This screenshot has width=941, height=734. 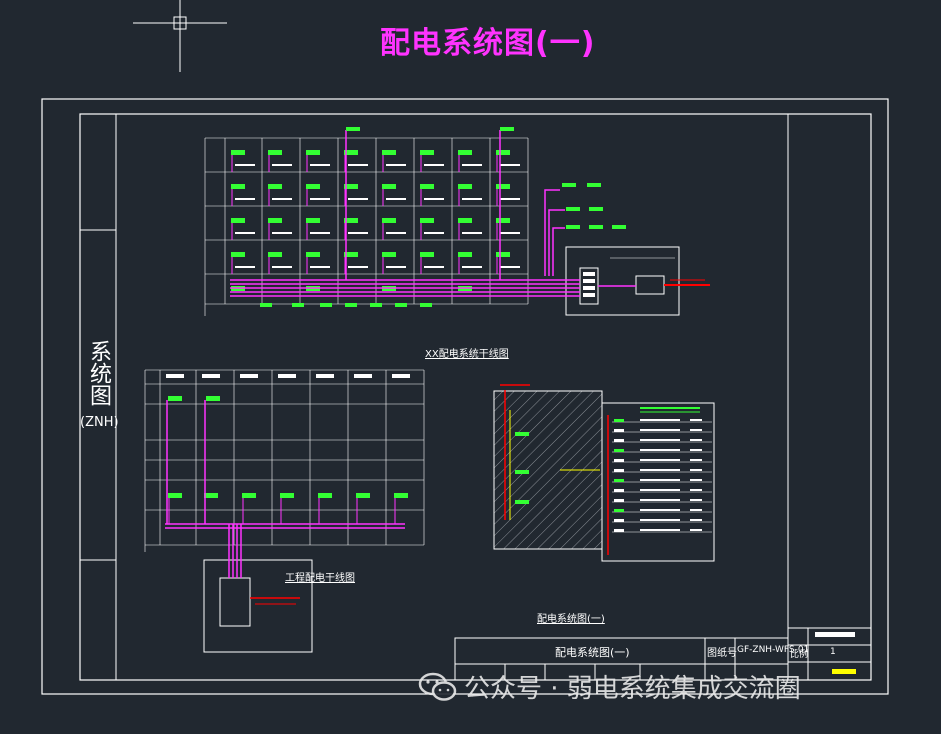 I want to click on title-block-number-label: 图纸号, so click(x=722, y=653).